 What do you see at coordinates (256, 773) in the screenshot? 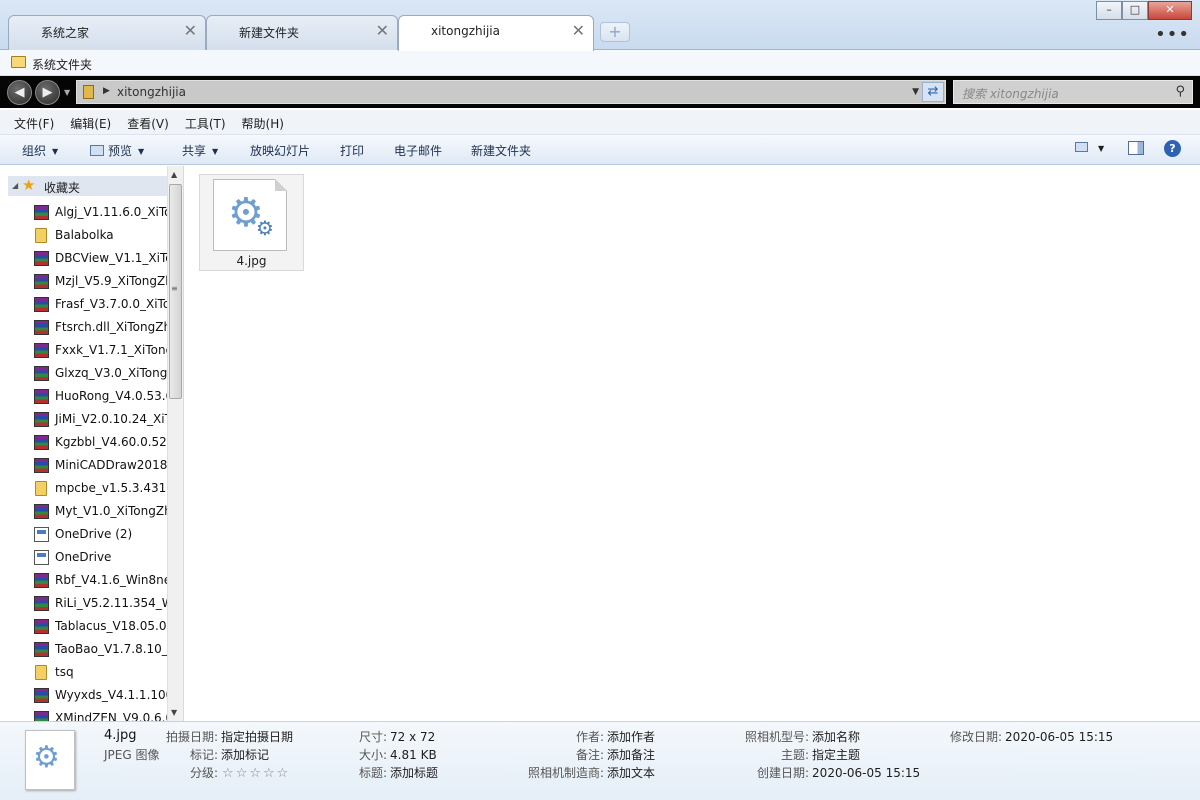
I see `rating-stars: ☆☆☆☆☆` at bounding box center [256, 773].